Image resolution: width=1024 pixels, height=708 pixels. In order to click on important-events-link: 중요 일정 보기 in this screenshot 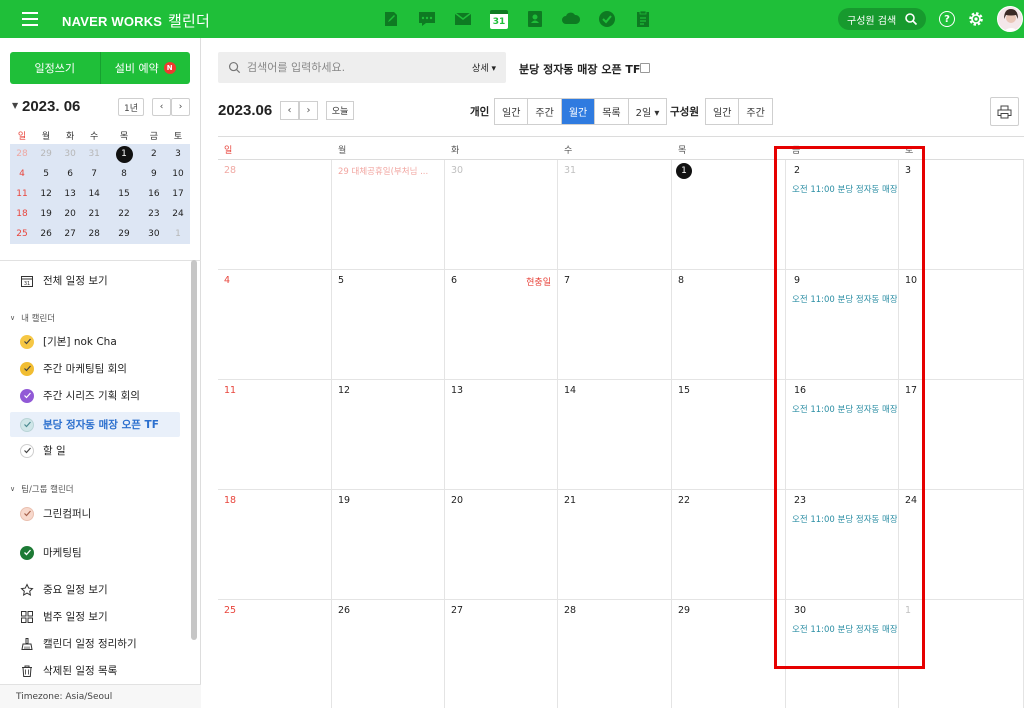, I will do `click(95, 589)`.